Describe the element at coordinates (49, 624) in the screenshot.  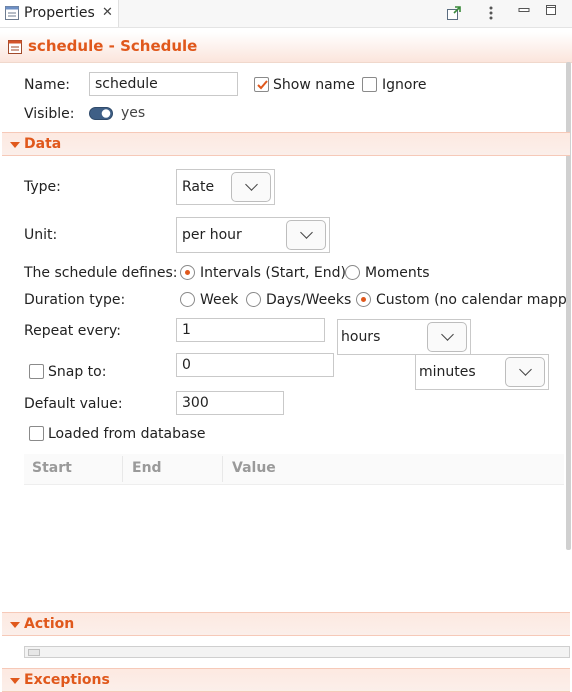
I see `action-section-label: Action` at that location.